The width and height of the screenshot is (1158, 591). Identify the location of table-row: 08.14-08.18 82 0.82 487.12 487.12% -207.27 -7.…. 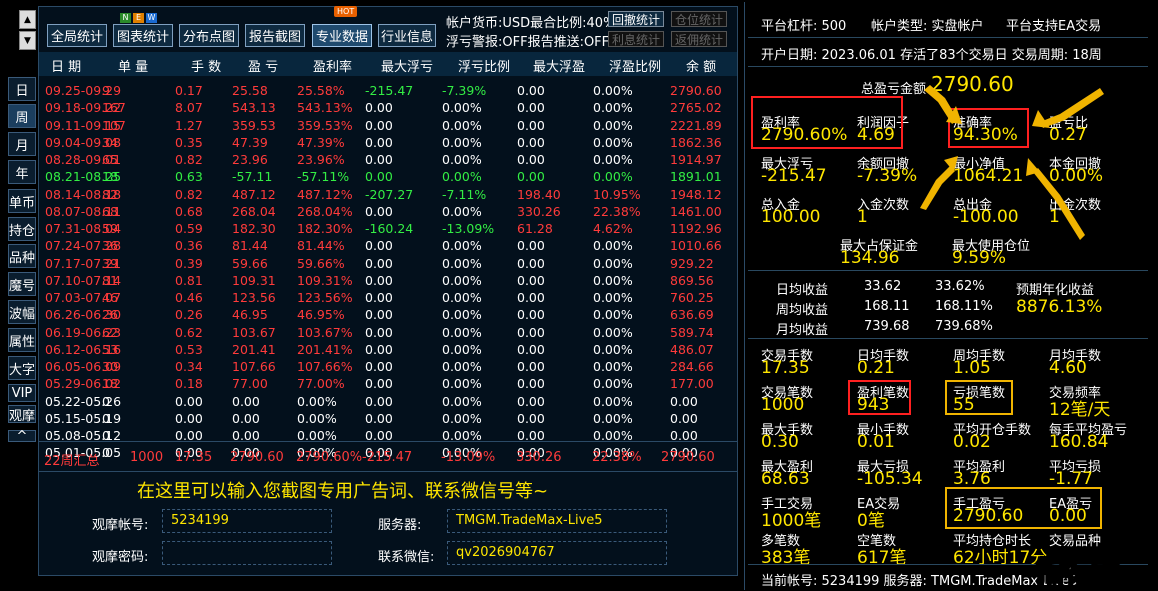
(384, 196).